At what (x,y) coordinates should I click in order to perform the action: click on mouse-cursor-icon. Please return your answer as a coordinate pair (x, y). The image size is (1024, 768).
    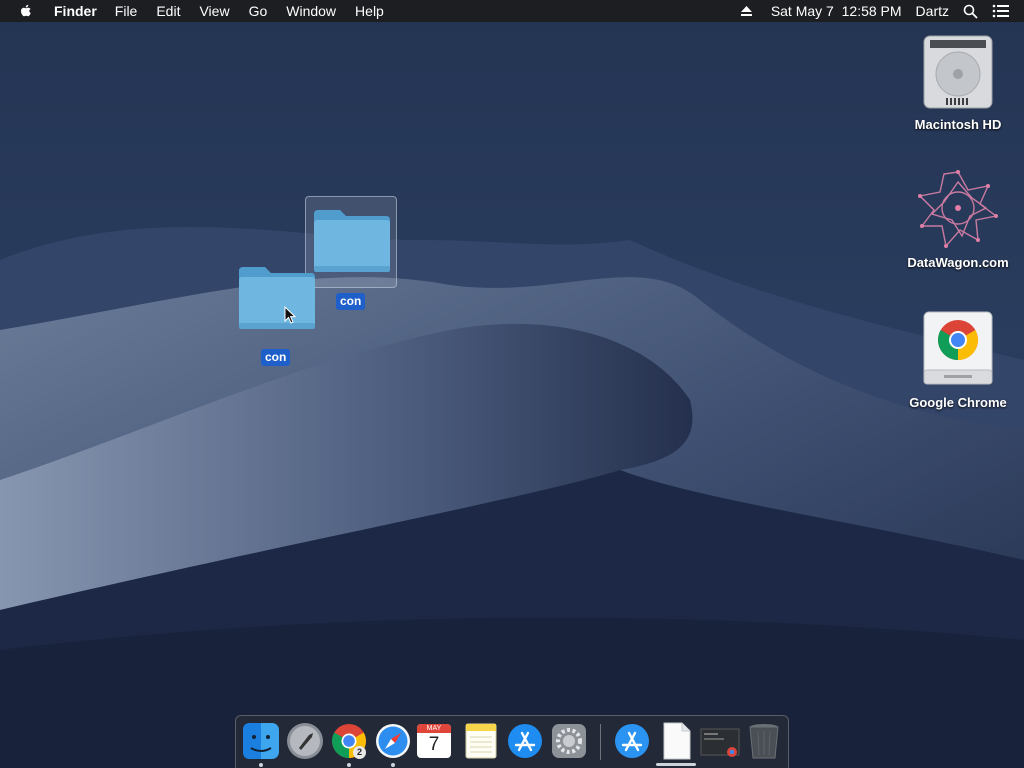
    Looking at the image, I should click on (290, 315).